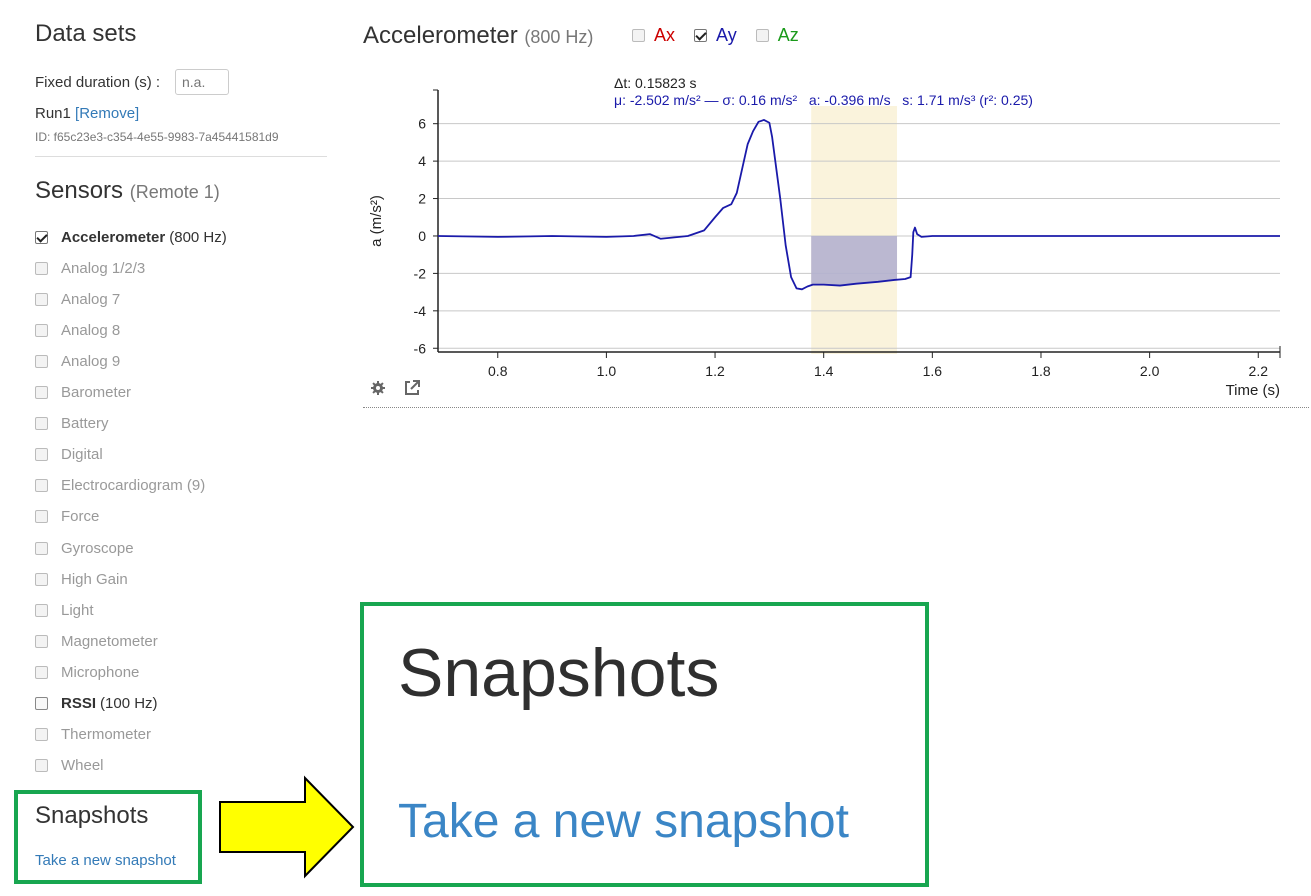 Image resolution: width=1311 pixels, height=896 pixels. What do you see at coordinates (559, 673) in the screenshot?
I see `snapshots-zoom-title: Snapshots` at bounding box center [559, 673].